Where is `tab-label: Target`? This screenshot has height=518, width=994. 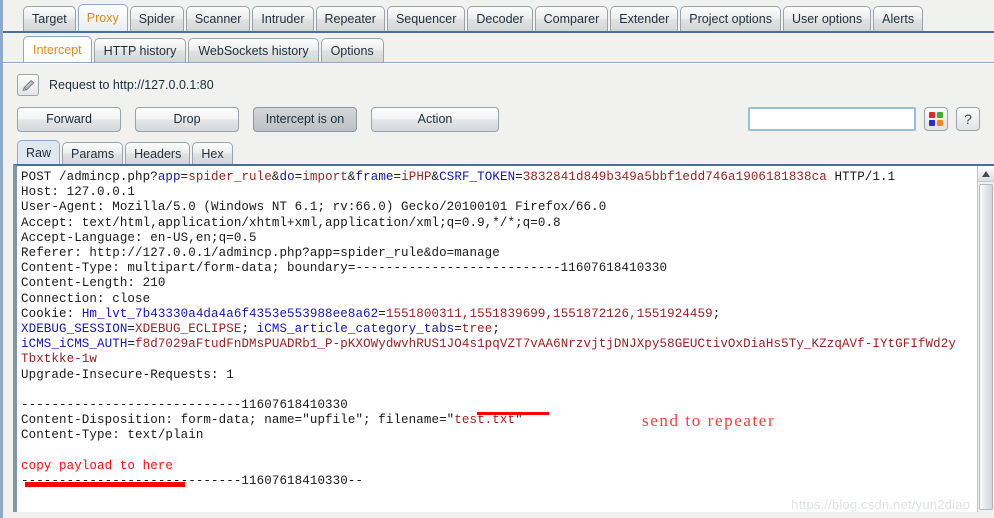 tab-label: Target is located at coordinates (49, 19).